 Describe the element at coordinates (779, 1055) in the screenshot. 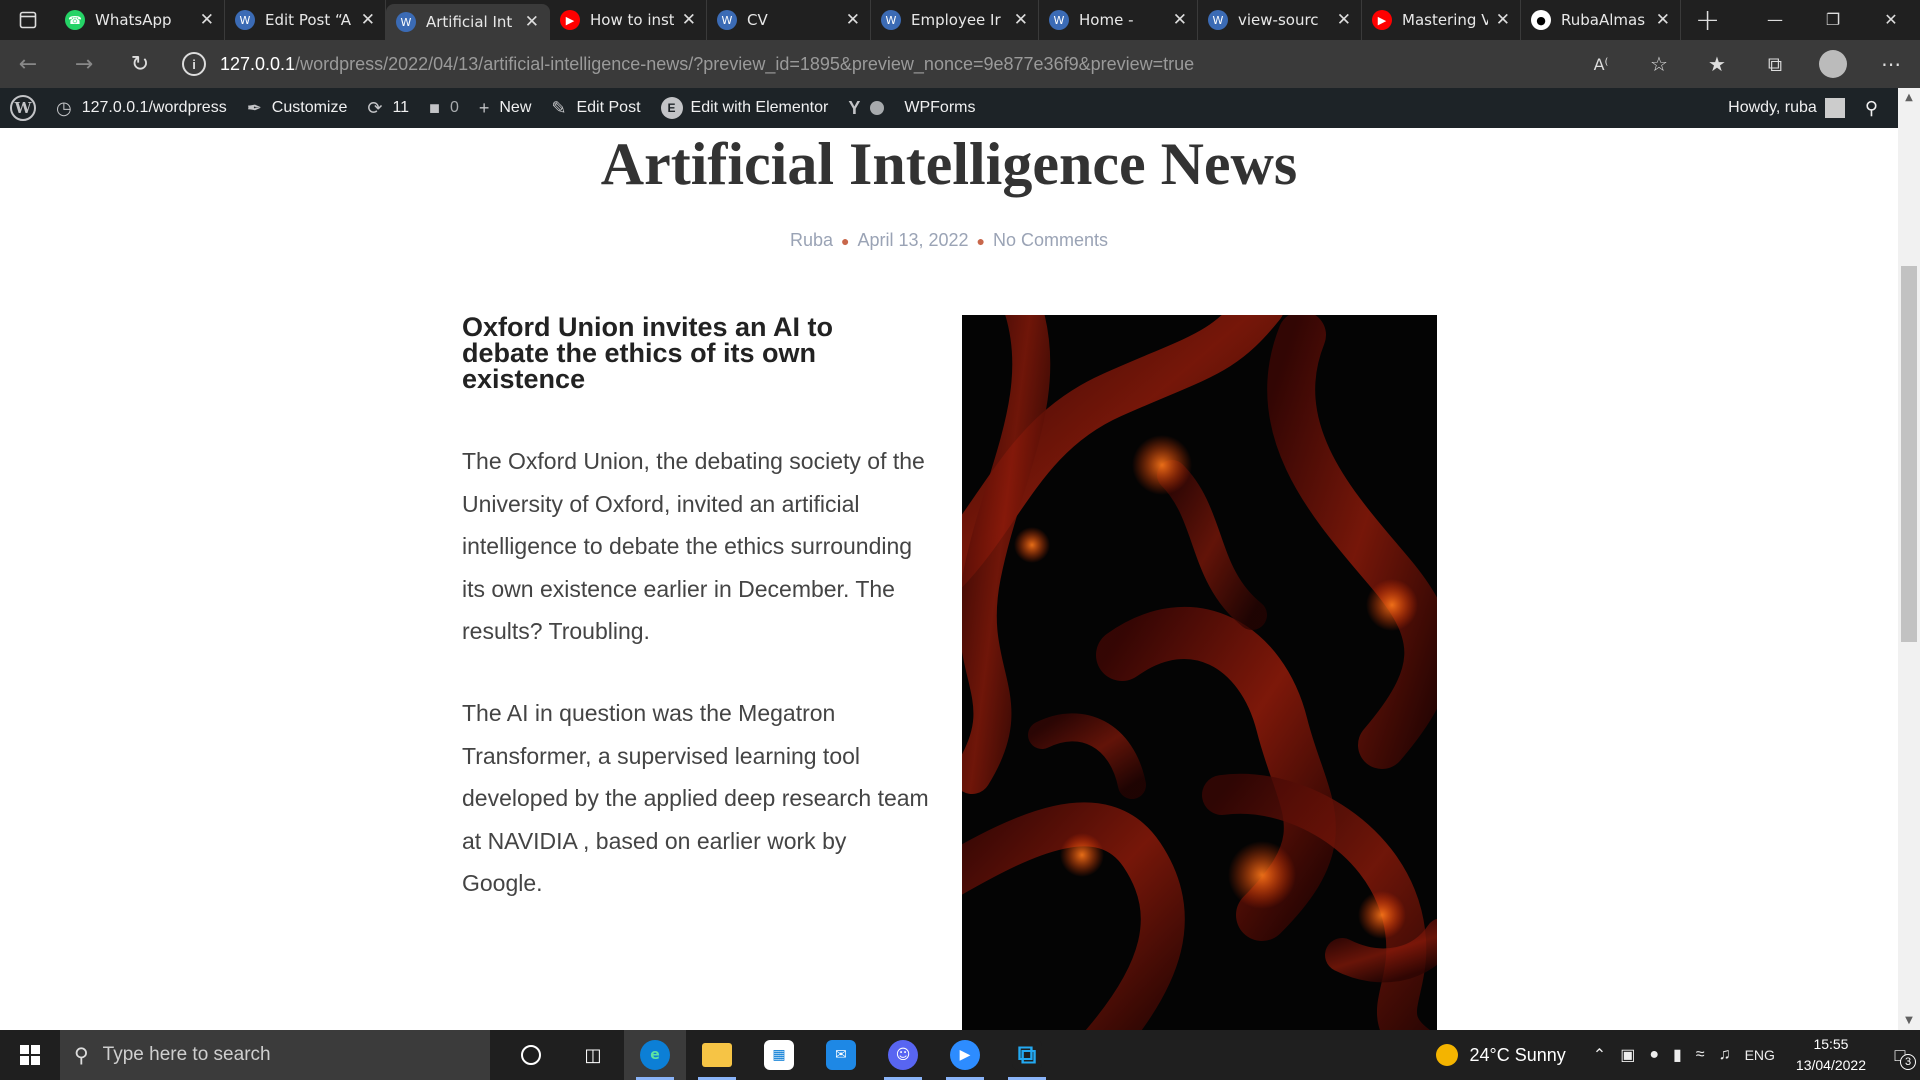

I see `store-app: ▦` at that location.